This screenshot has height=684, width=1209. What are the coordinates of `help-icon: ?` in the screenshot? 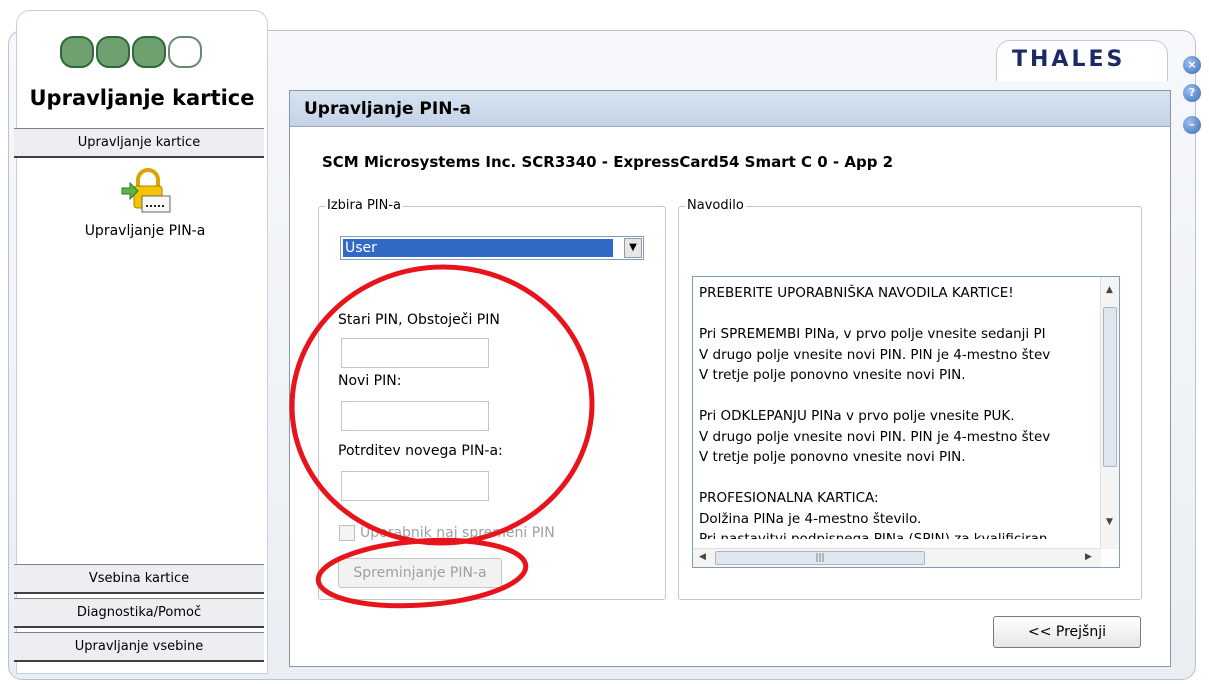 It's located at (1192, 93).